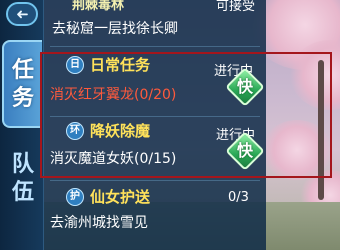 Image resolution: width=340 pixels, height=250 pixels. Describe the element at coordinates (238, 197) in the screenshot. I see `quest-progress: 0/3` at that location.